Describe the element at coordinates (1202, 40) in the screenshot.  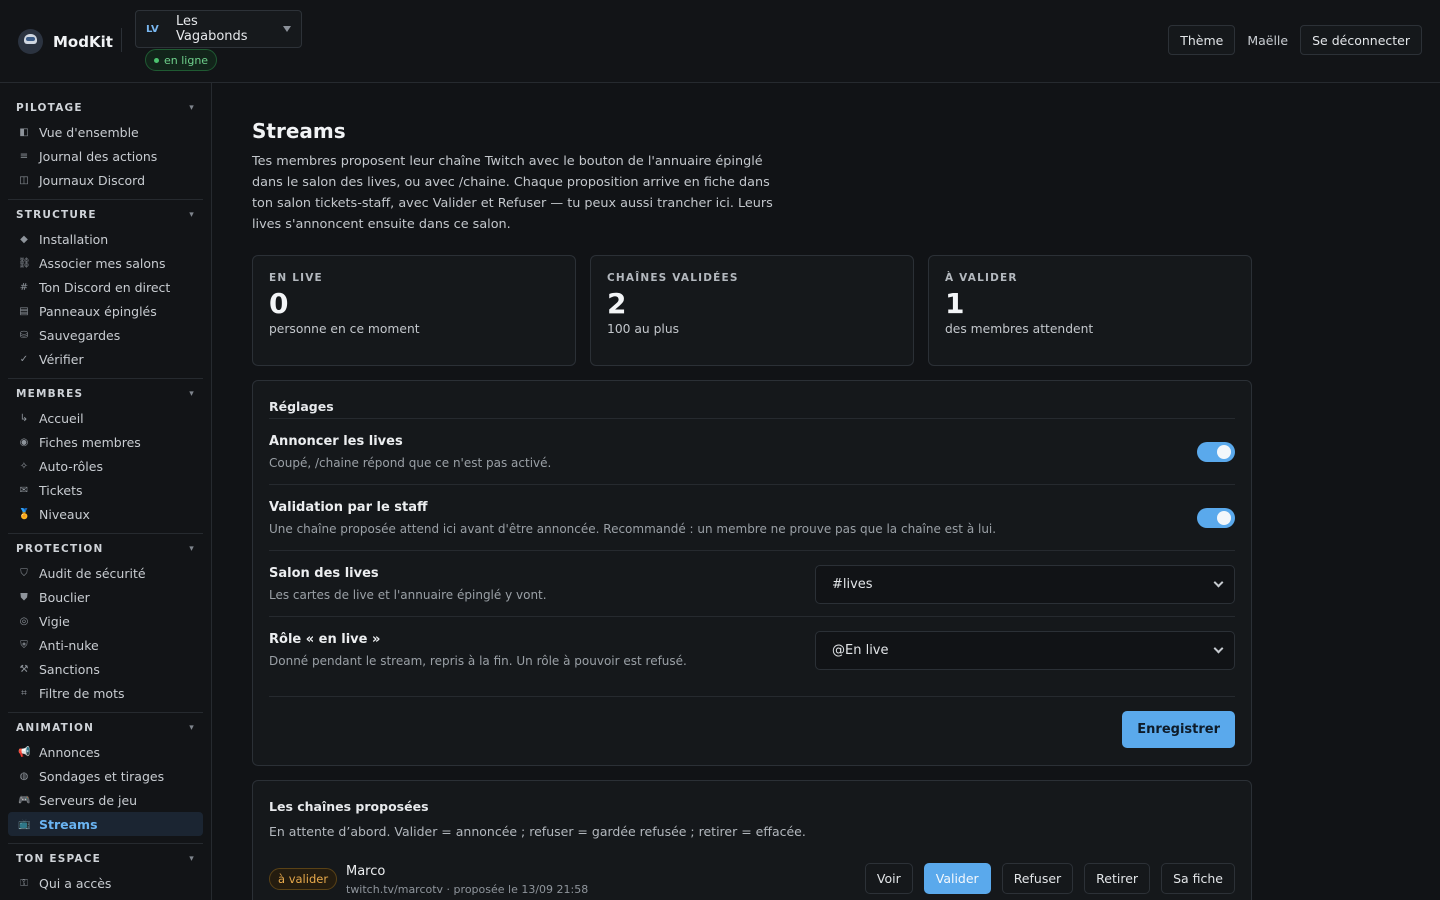
I see `theme-button: Thème` at that location.